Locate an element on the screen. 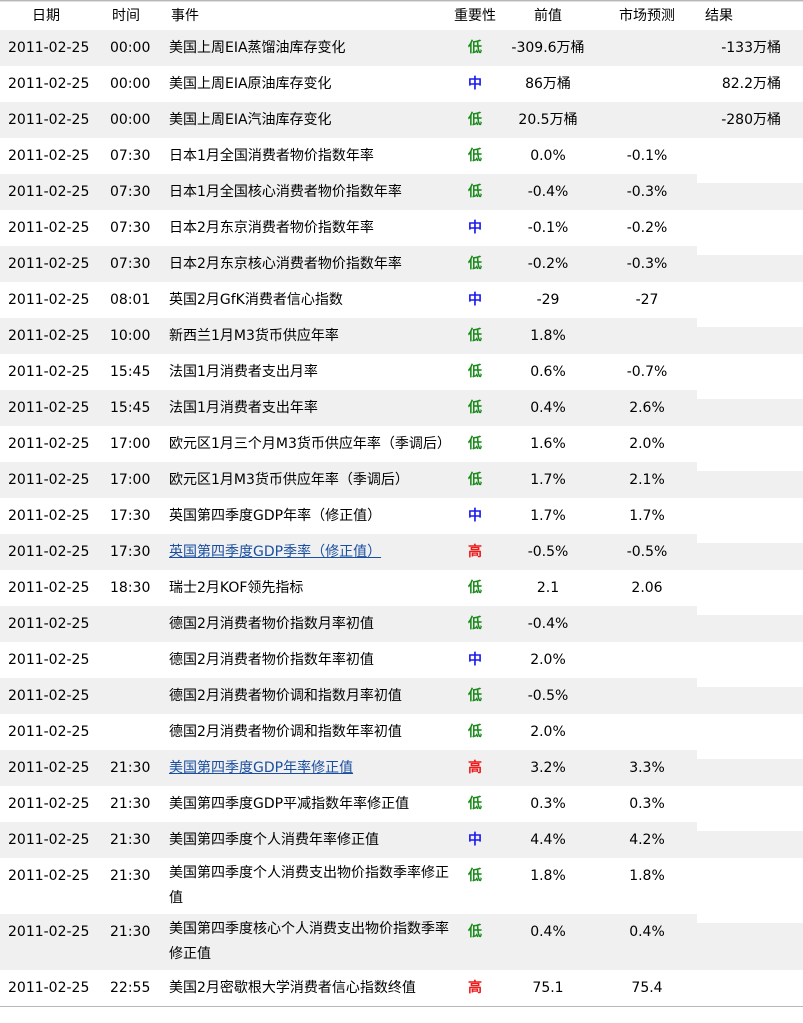  header-importance: 重要性 is located at coordinates (475, 16).